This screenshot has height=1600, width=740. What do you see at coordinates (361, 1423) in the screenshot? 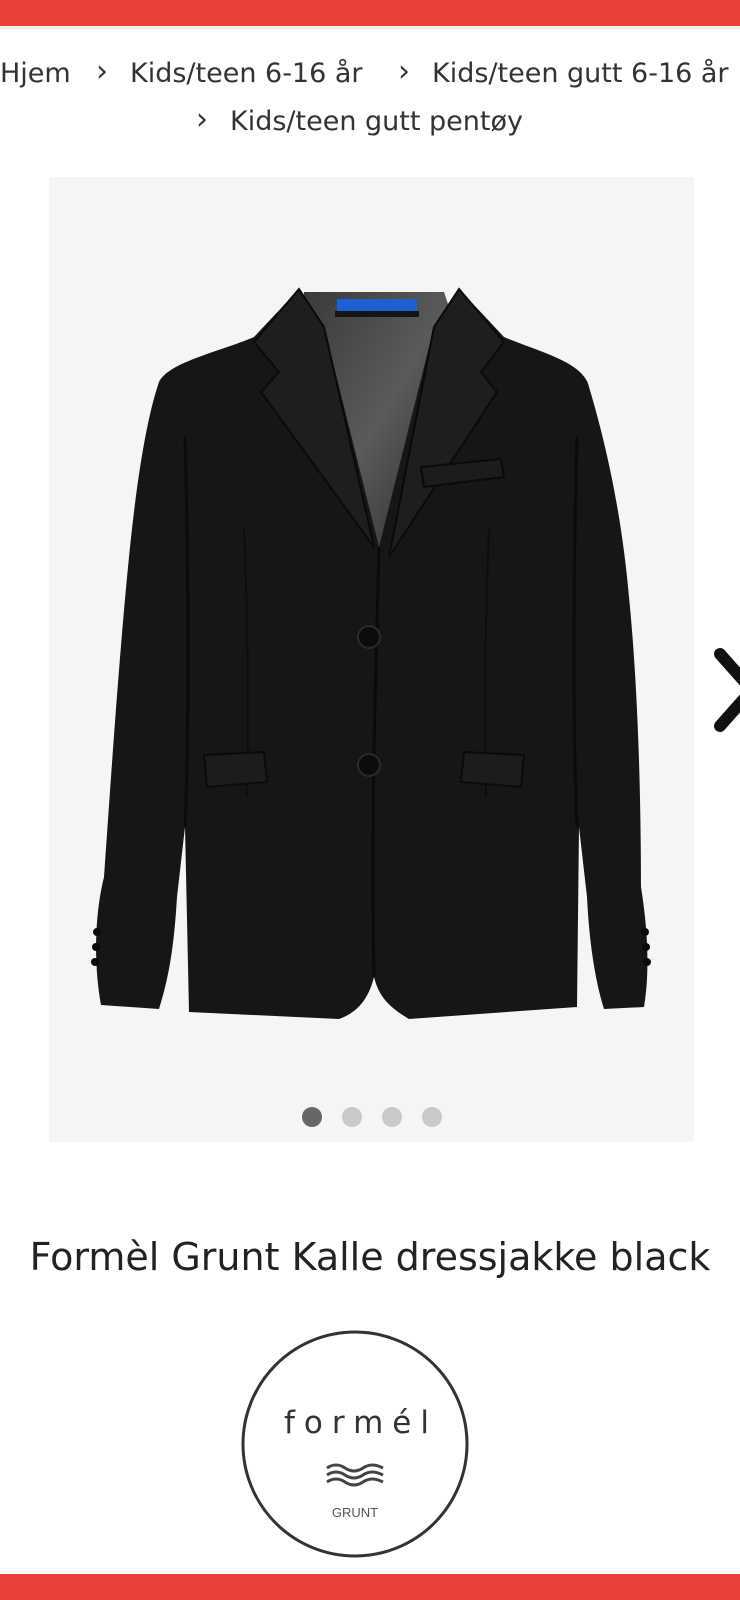
I see `brand-logo-text: formél` at bounding box center [361, 1423].